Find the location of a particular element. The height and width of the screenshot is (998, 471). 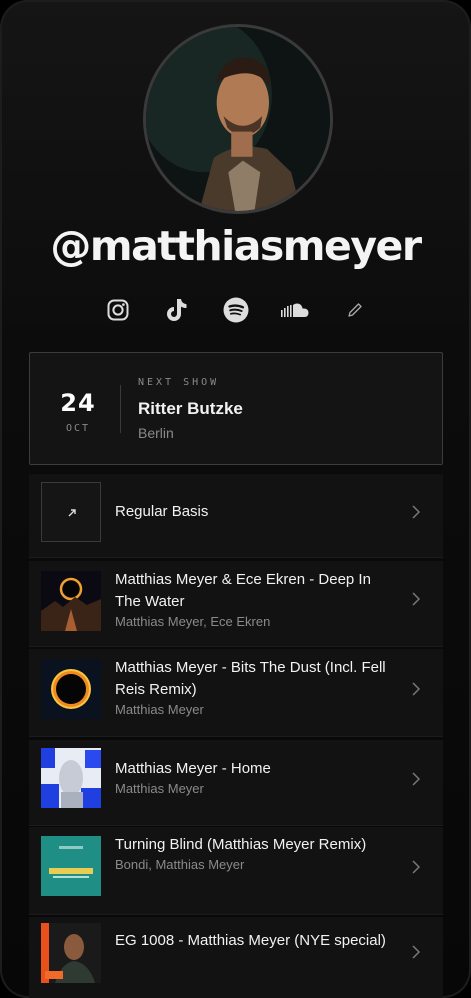

spotify-icon is located at coordinates (236, 310).